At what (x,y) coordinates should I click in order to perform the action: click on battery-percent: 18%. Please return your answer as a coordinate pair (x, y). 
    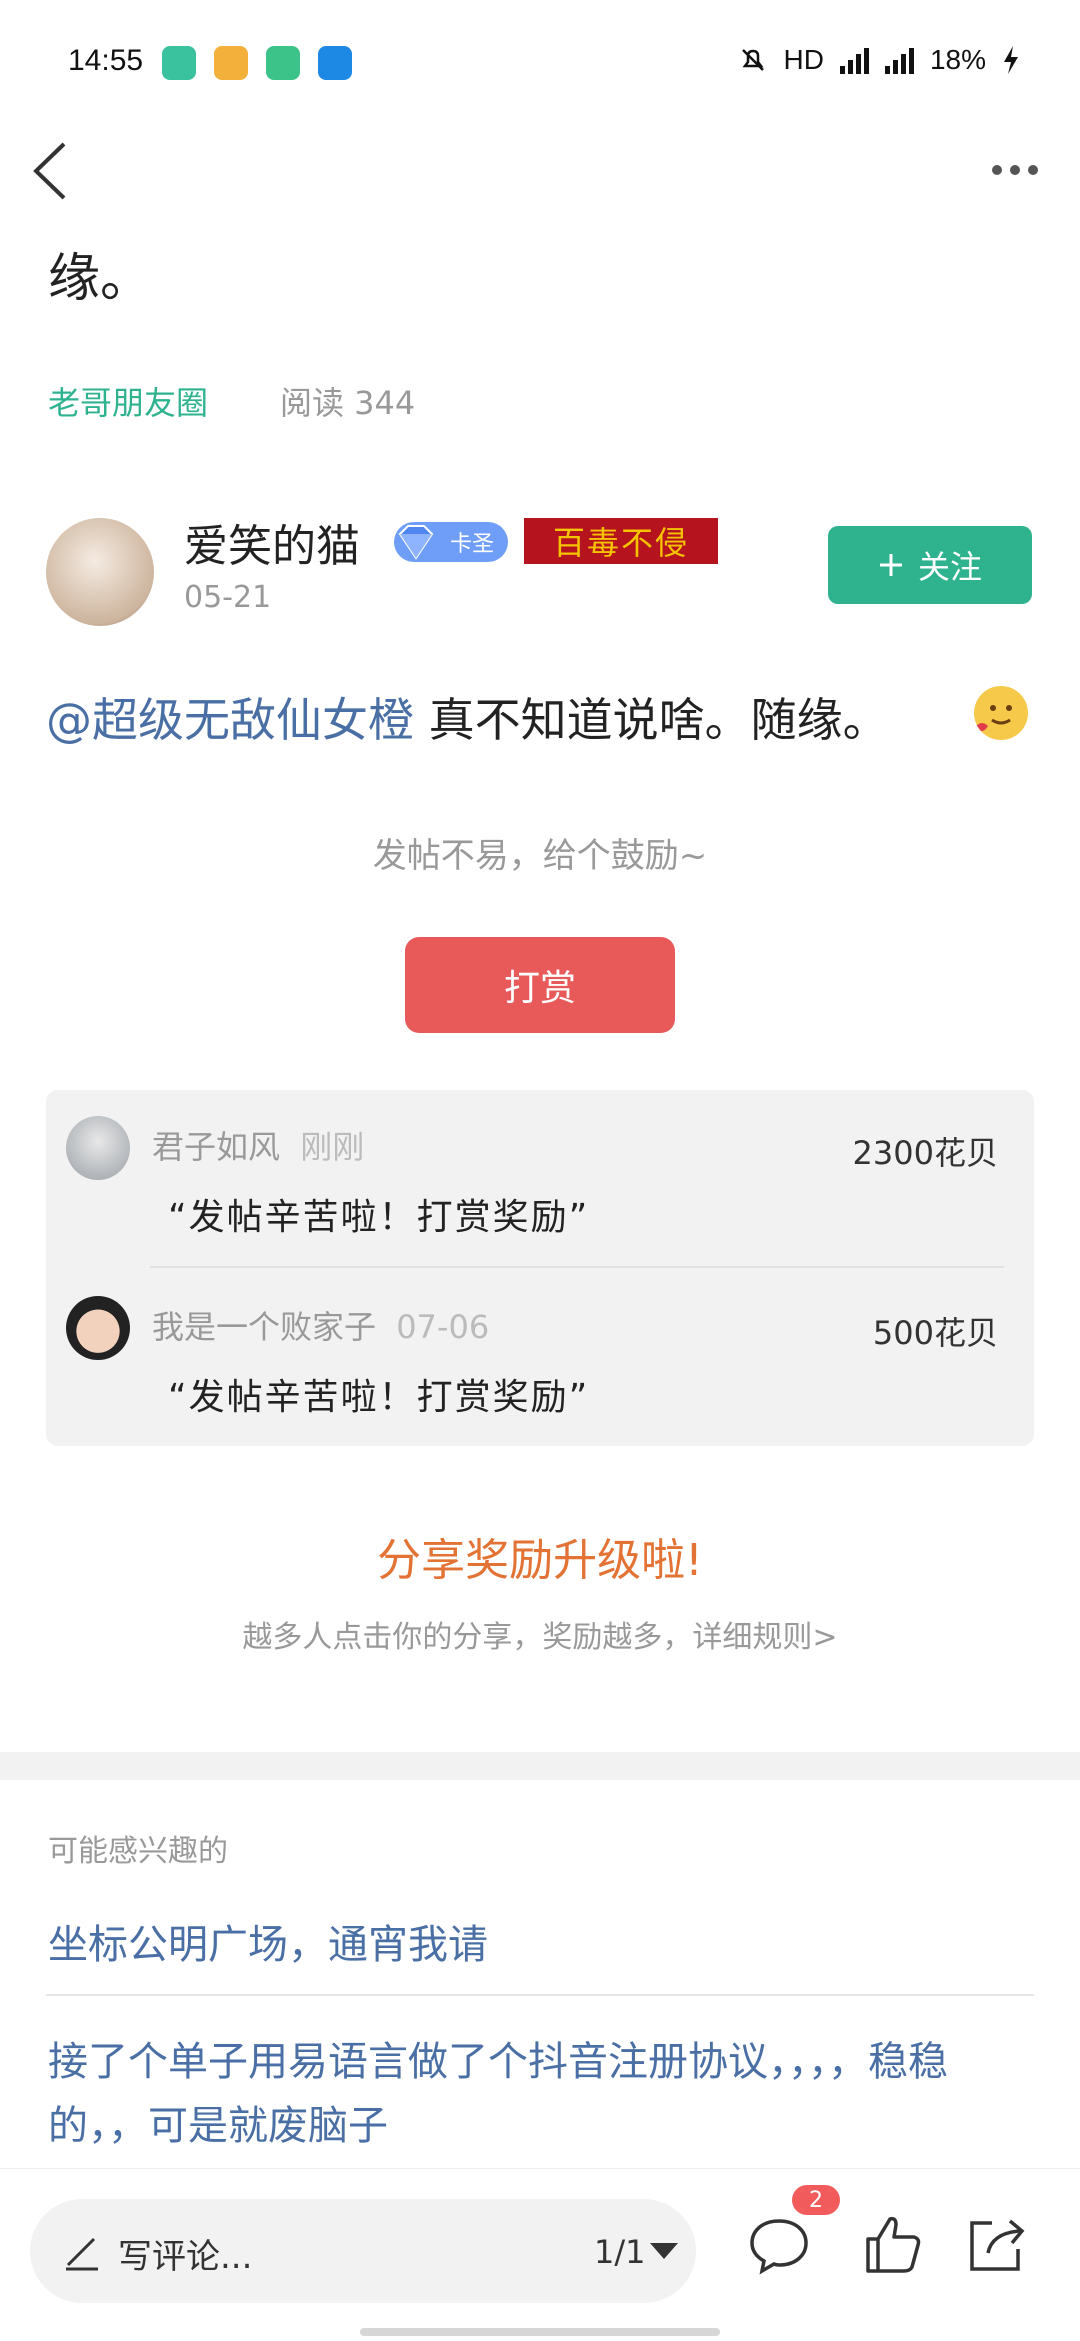
    Looking at the image, I should click on (957, 59).